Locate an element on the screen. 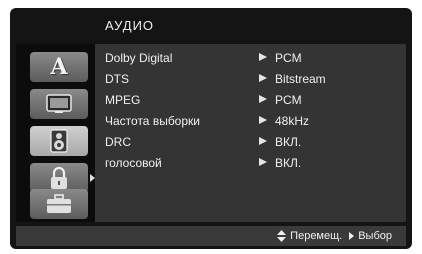  setting-label: Частота выборки is located at coordinates (152, 121).